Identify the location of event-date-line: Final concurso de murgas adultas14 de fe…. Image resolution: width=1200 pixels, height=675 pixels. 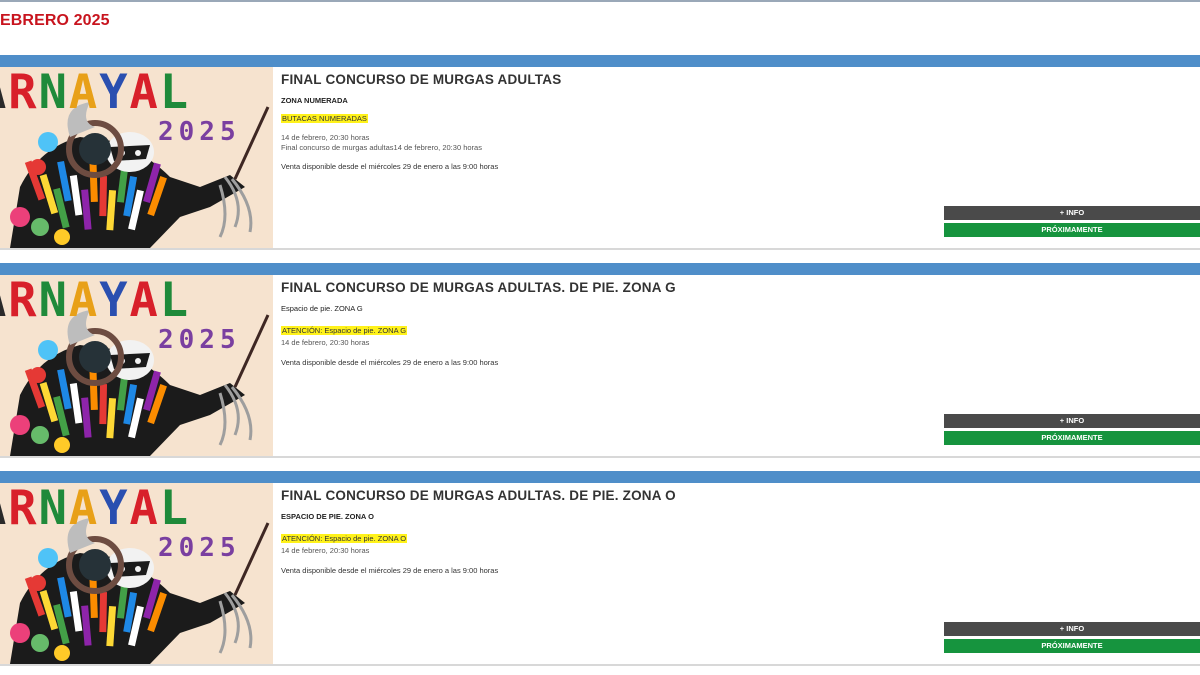
(381, 147).